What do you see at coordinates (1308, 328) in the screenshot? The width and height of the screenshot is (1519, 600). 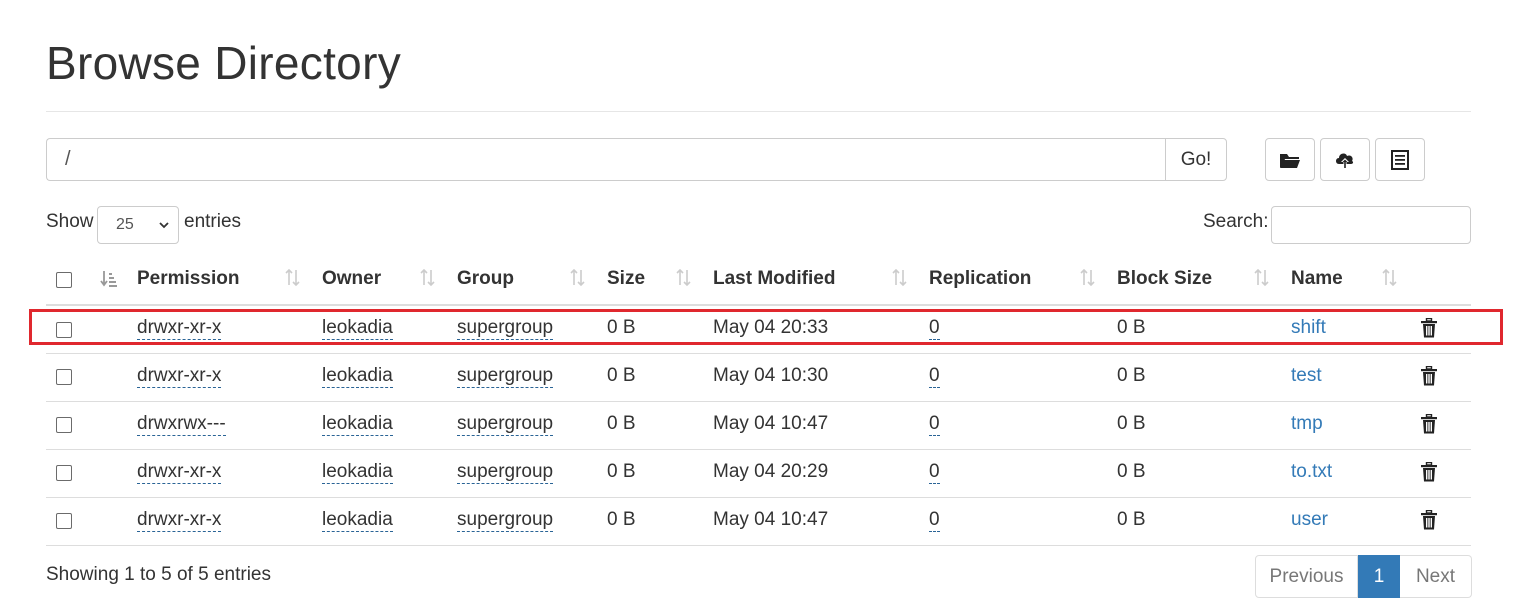 I see `name-link: shift` at bounding box center [1308, 328].